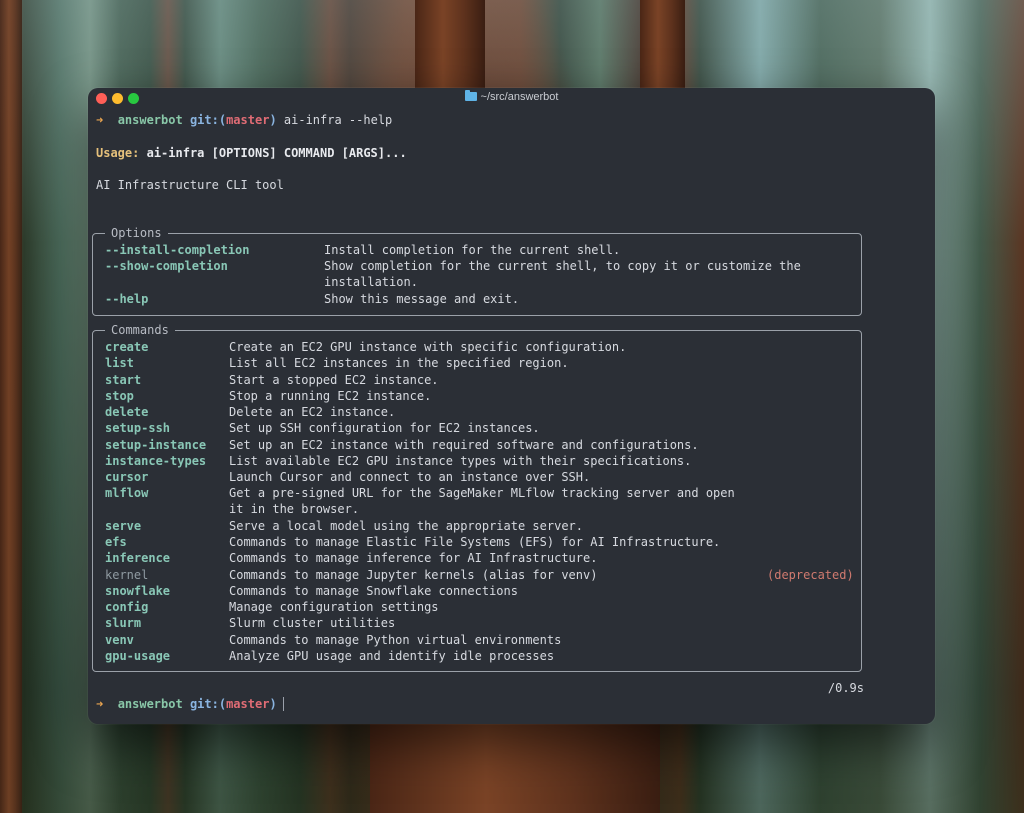 Image resolution: width=1024 pixels, height=813 pixels. I want to click on command-row-name: instance-types, so click(156, 460).